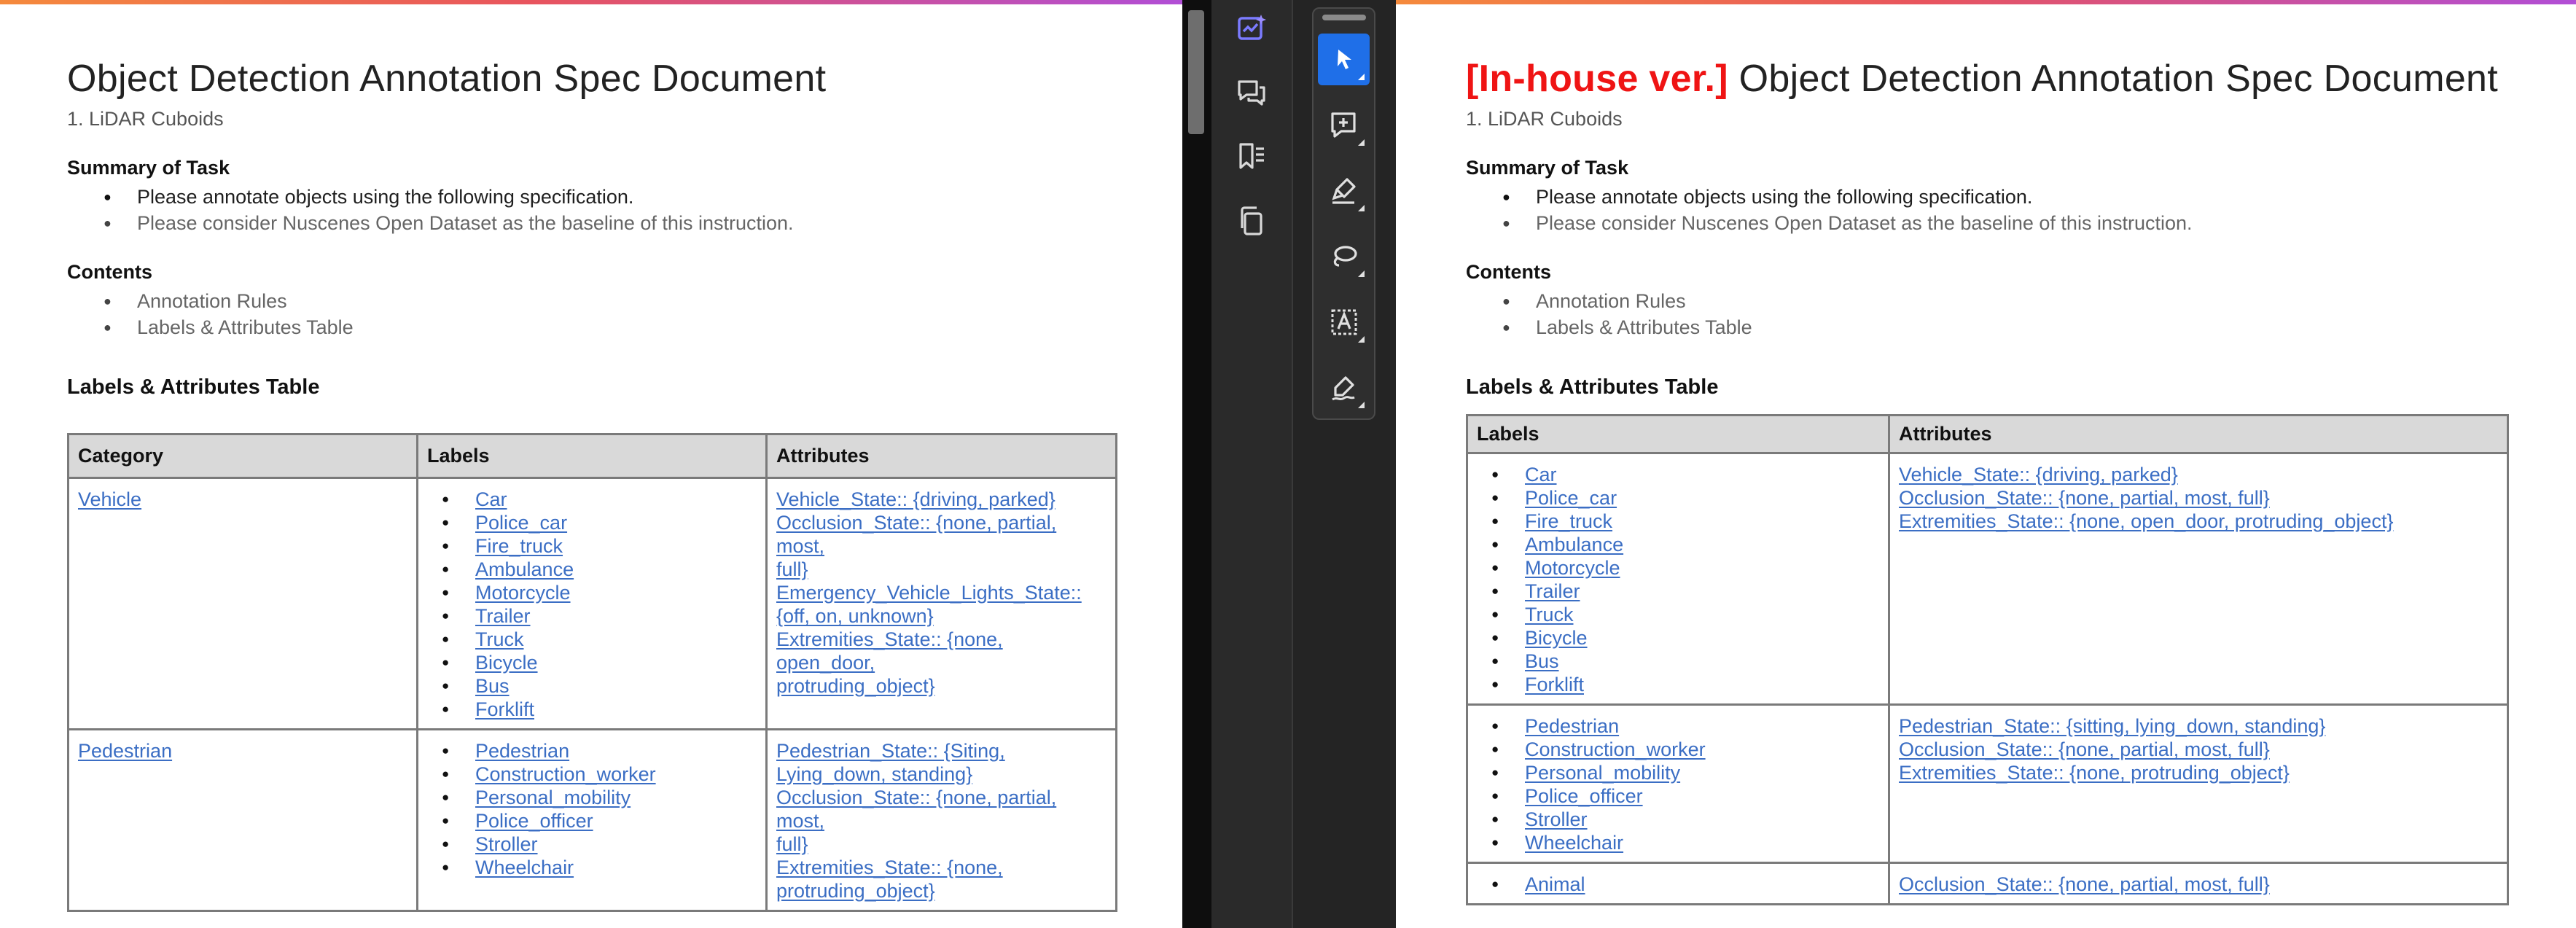 Image resolution: width=2576 pixels, height=928 pixels. I want to click on labels-cell: Animal, so click(1678, 883).